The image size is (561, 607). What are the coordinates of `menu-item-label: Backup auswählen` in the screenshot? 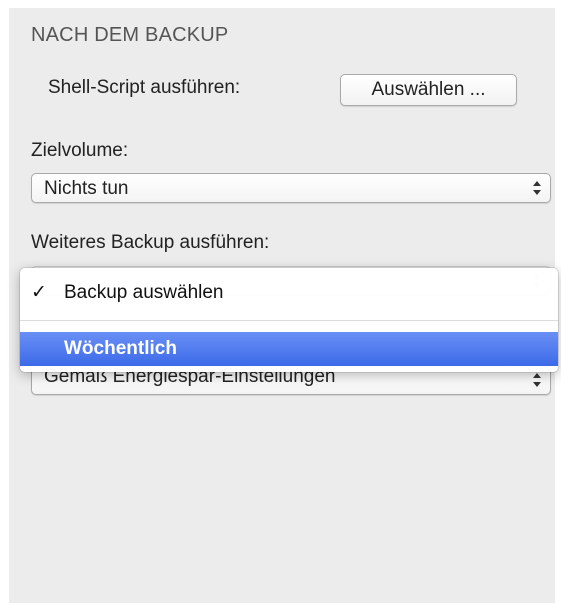 It's located at (144, 292).